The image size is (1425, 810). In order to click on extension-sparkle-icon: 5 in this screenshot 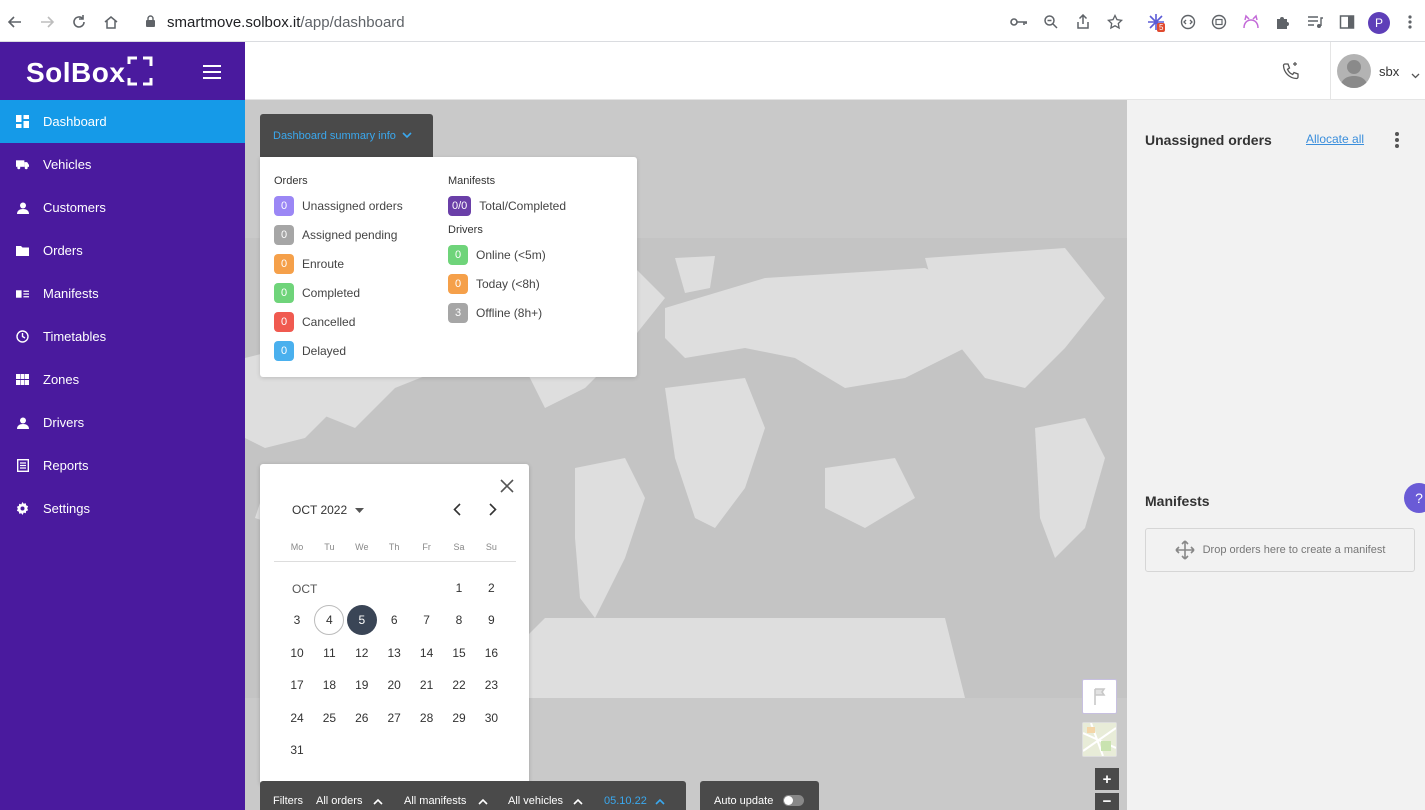, I will do `click(1156, 22)`.